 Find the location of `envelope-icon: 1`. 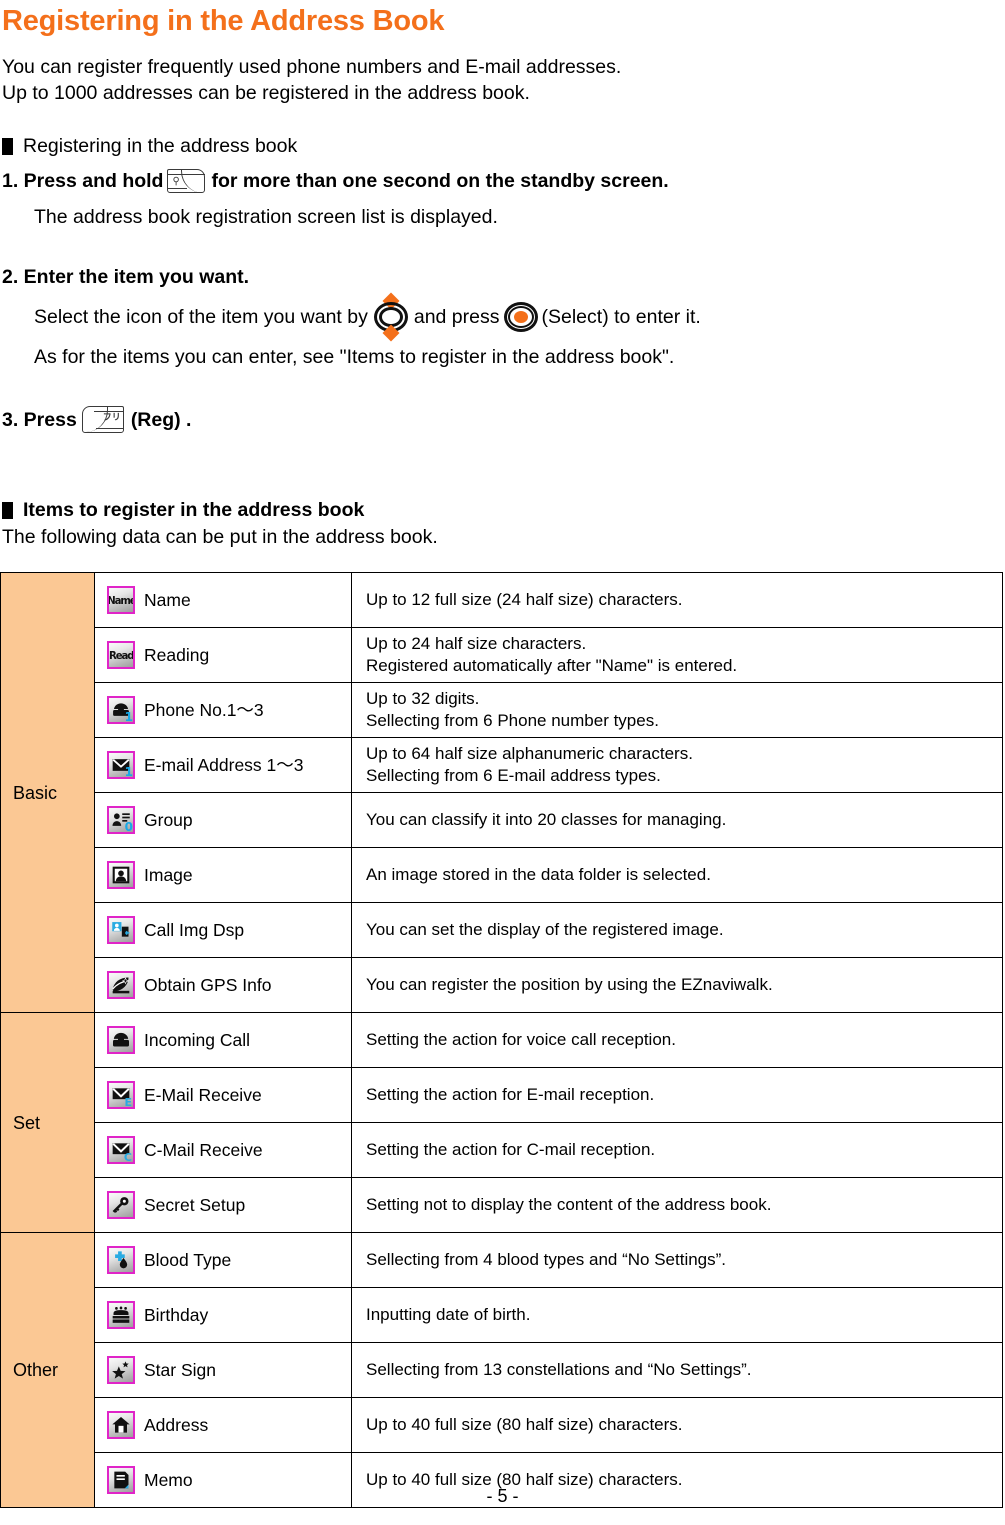

envelope-icon: 1 is located at coordinates (121, 765).